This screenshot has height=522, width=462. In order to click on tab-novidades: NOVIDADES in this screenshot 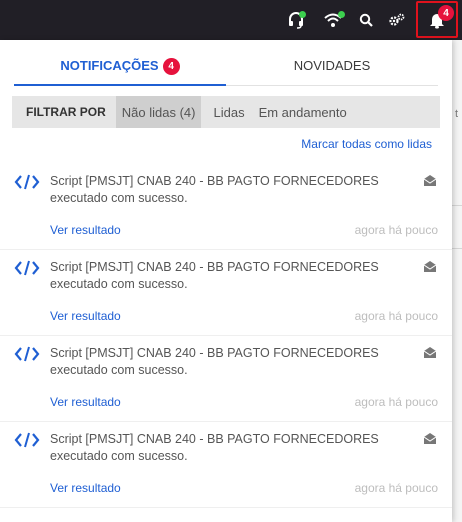, I will do `click(332, 72)`.